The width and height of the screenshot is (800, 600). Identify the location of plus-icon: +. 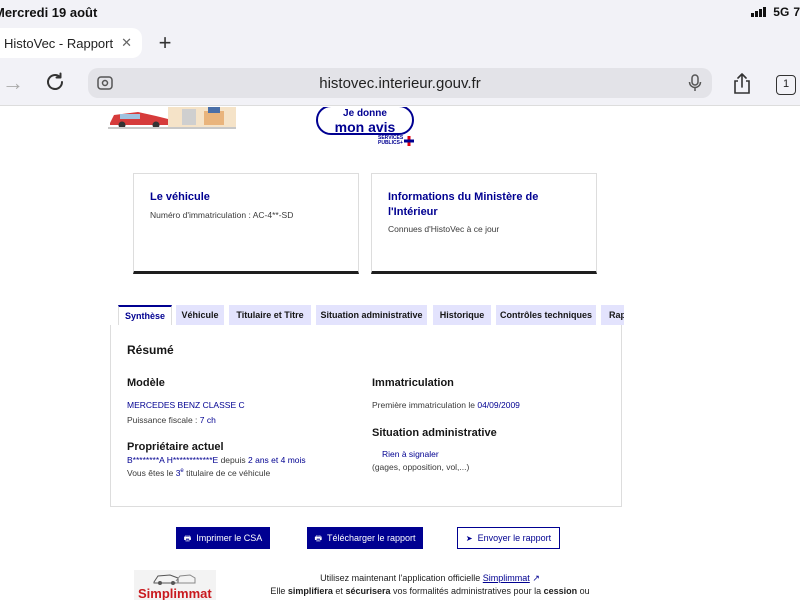
(165, 42).